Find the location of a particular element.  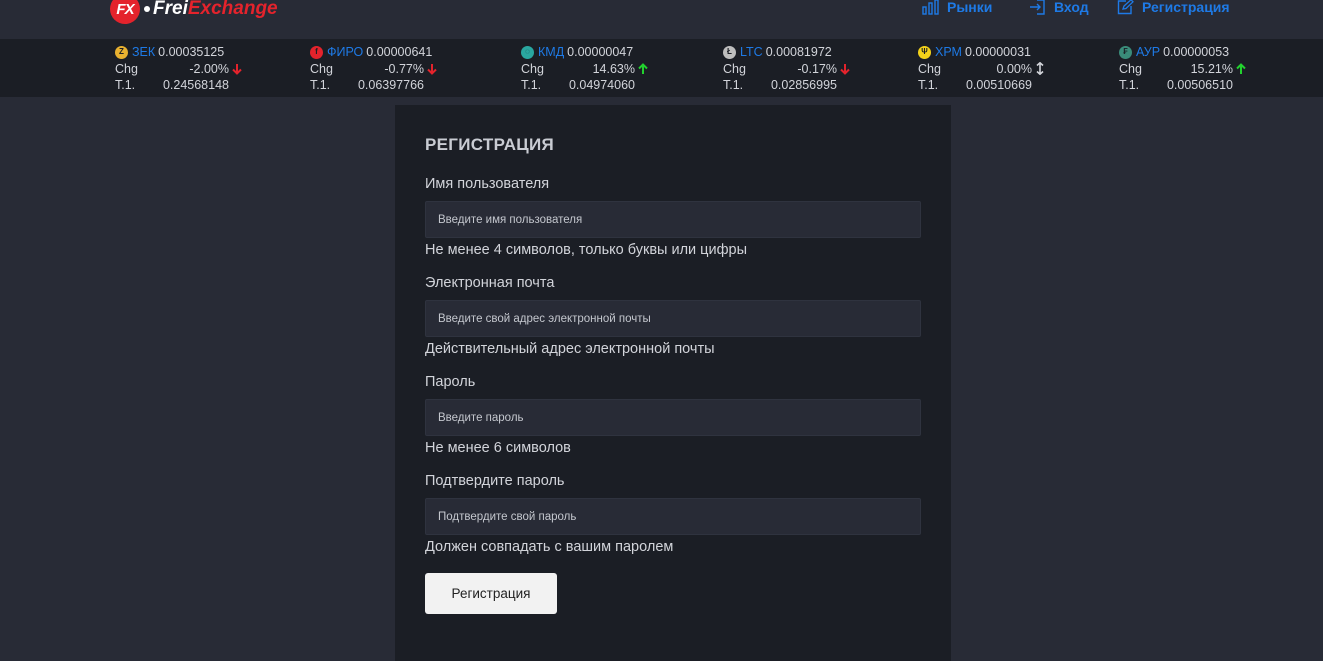

ticker-volume-value: 0.06397766 is located at coordinates (390, 85).